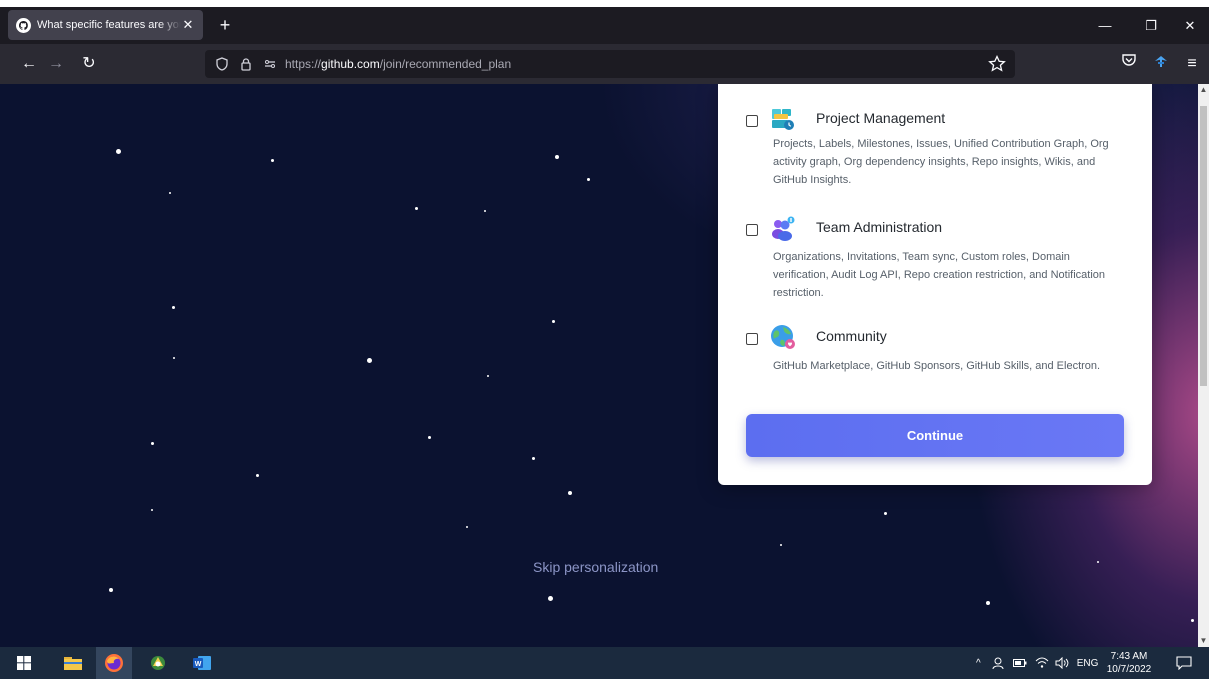 The height and width of the screenshot is (679, 1209). Describe the element at coordinates (1019, 663) in the screenshot. I see `battery-icon` at that location.